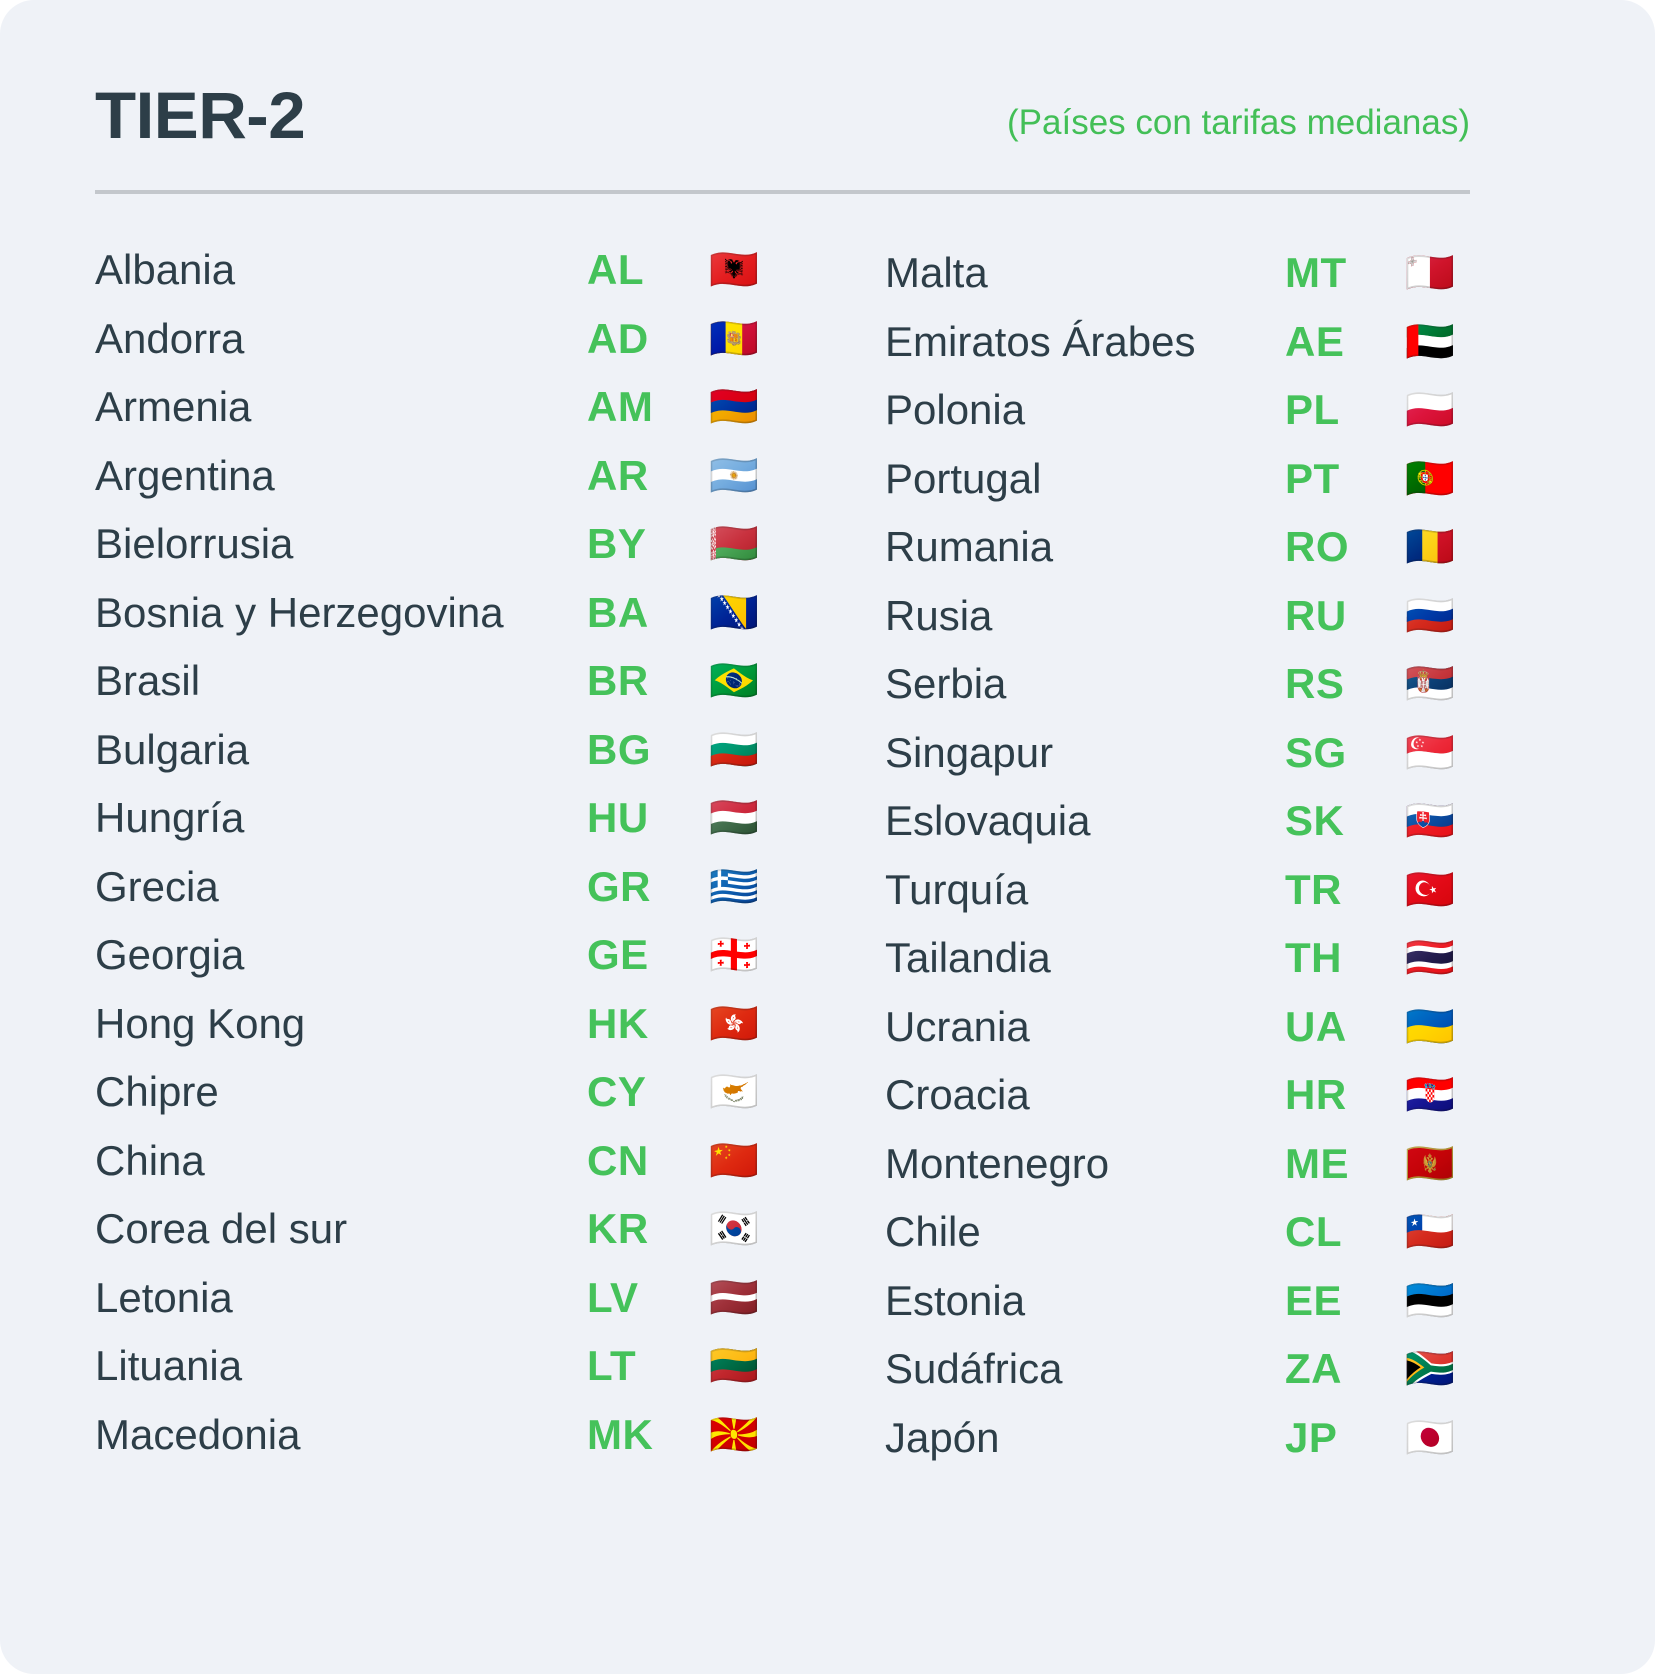  I want to click on country-row: Polonia PL 🇵🇱, so click(1225, 410).